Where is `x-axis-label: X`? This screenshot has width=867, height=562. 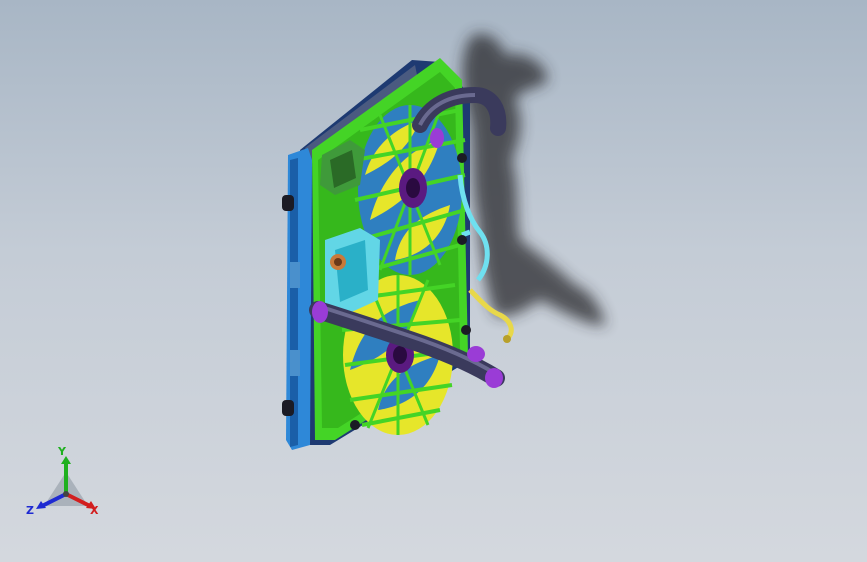
x-axis-label: X is located at coordinates (94, 510).